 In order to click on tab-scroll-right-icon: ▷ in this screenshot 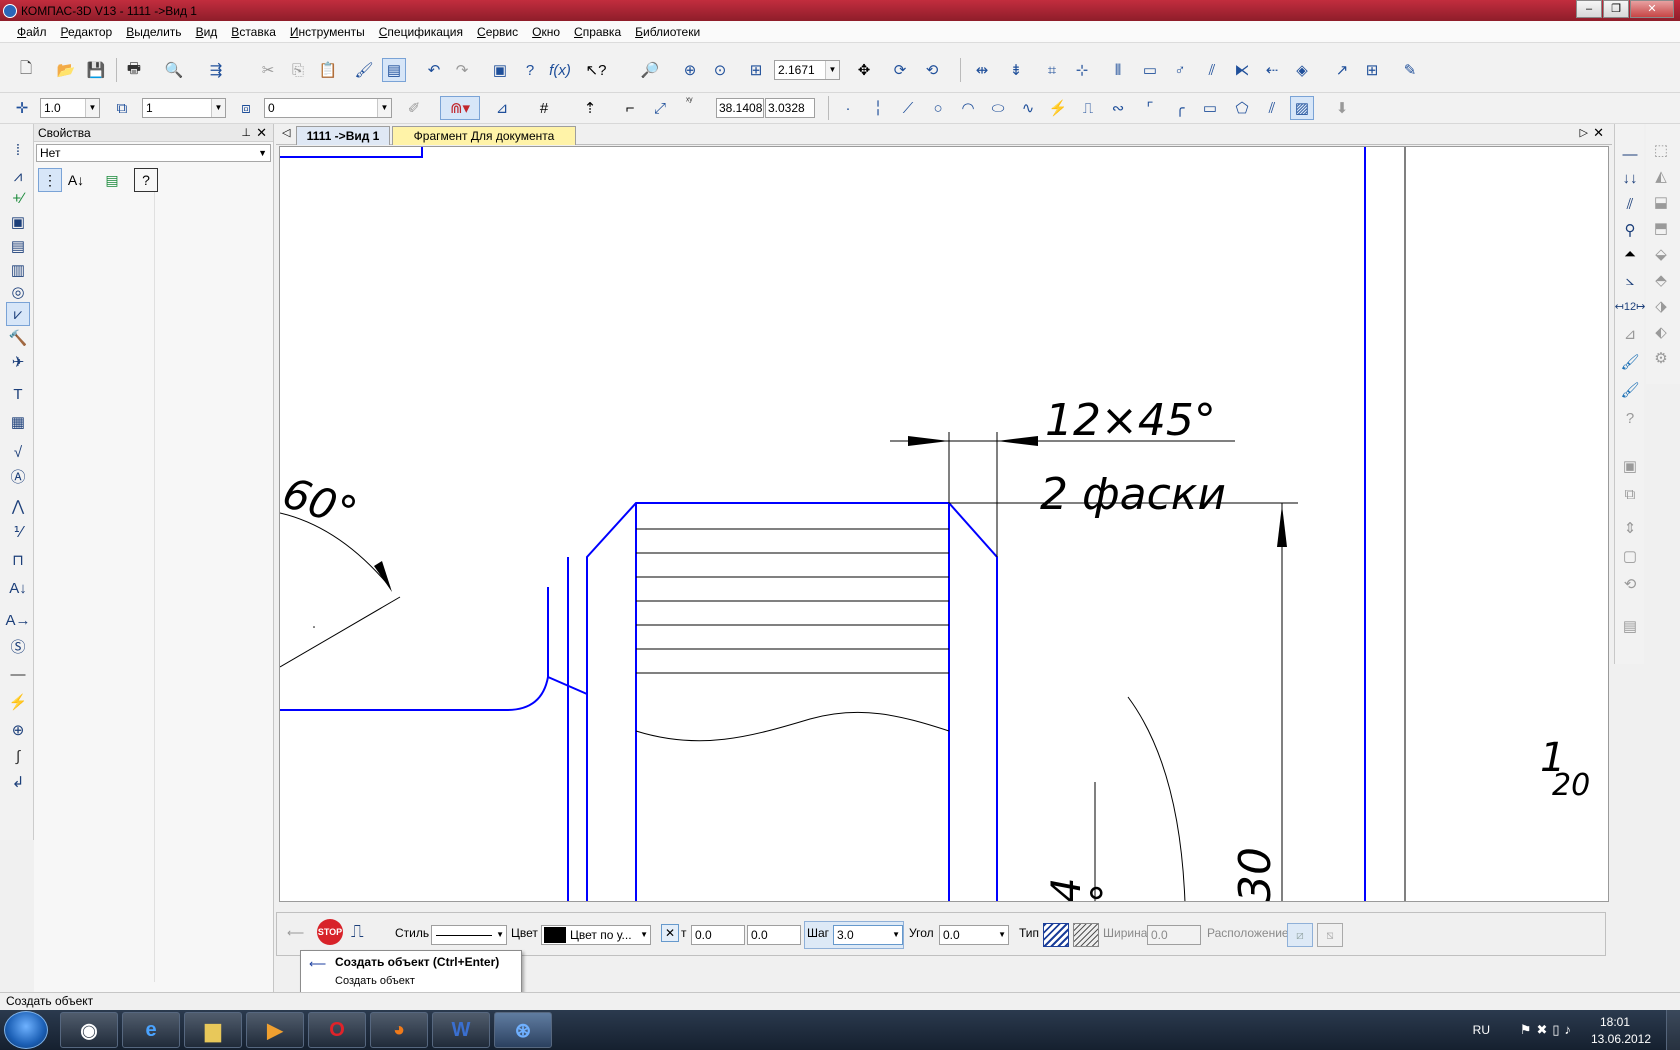, I will do `click(1584, 132)`.